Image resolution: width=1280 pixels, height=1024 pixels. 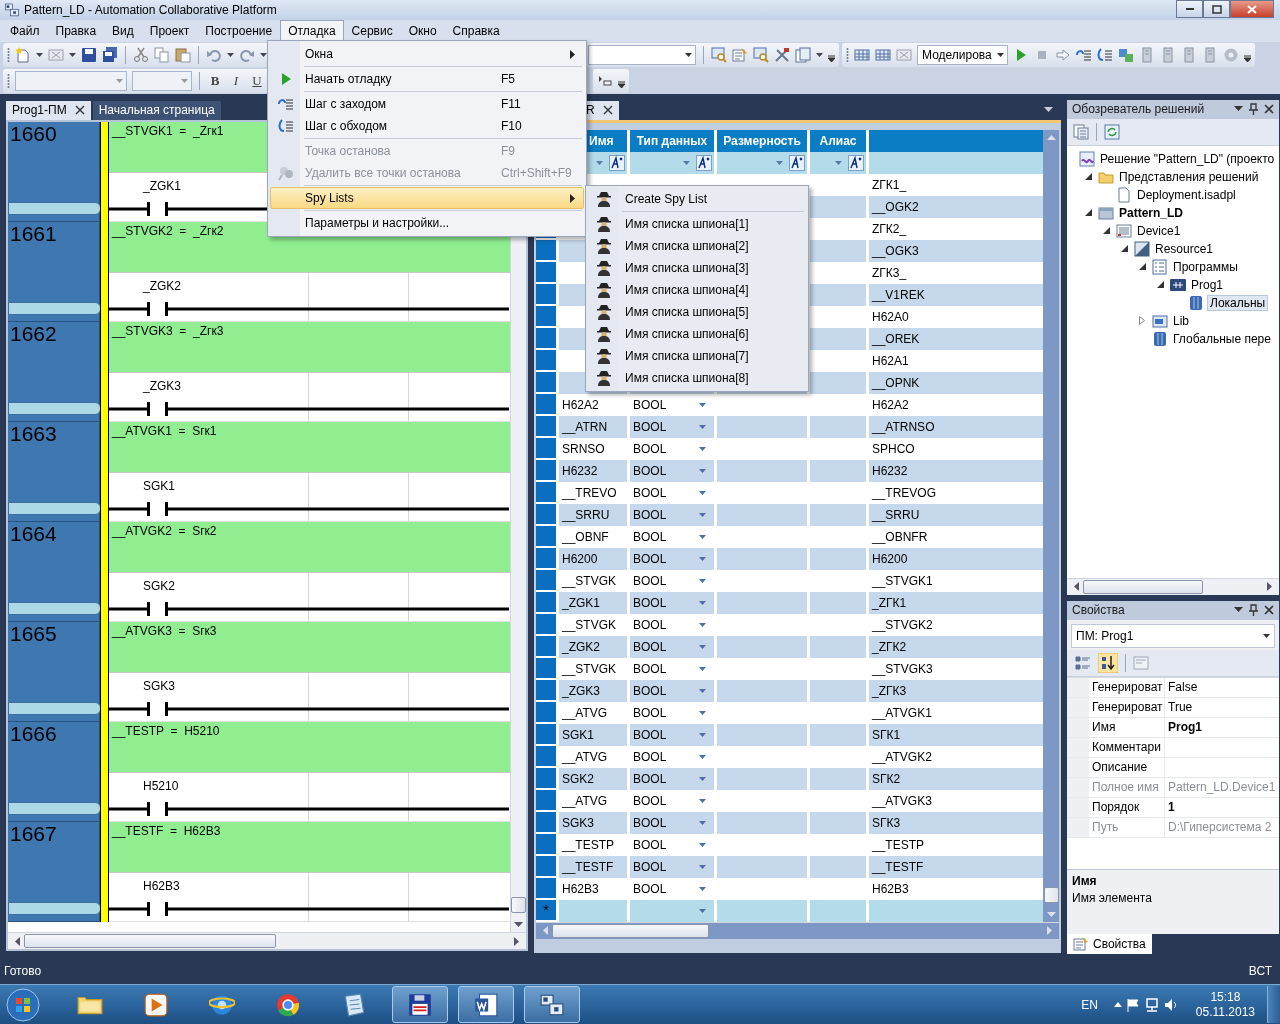 I want to click on filter-icon, so click(x=617, y=162).